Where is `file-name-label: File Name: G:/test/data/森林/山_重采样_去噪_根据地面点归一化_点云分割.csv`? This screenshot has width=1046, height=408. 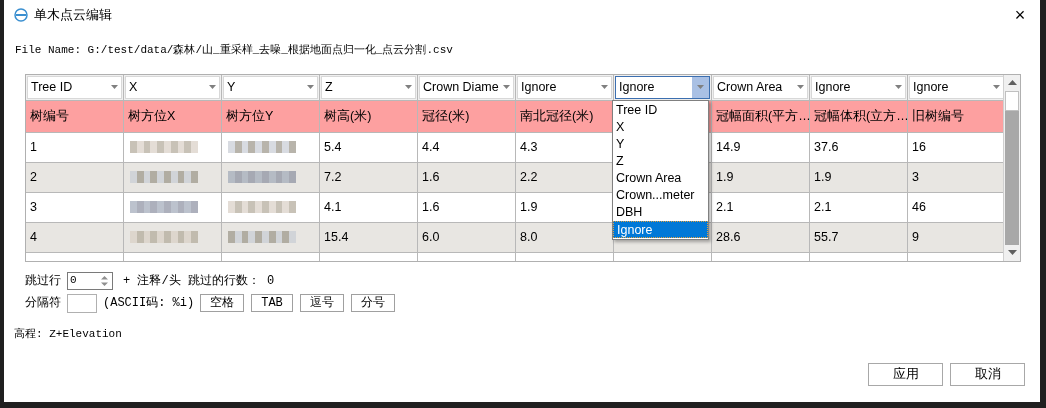
file-name-label: File Name: G:/test/data/森林/山_重采样_去噪_根据地面点归一化_点云分割.csv is located at coordinates (234, 50).